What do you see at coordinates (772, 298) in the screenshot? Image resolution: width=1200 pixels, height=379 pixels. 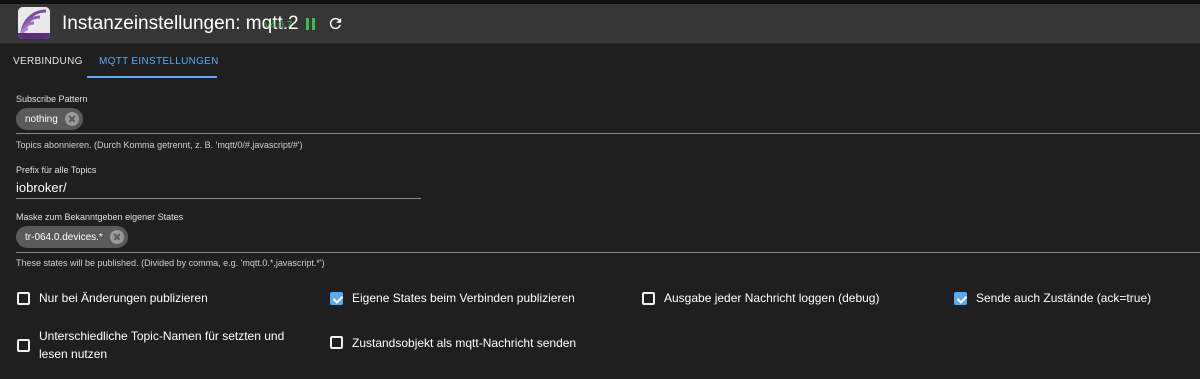 I see `checkbox-label-debug-log: Ausgabe jeder Nachricht loggen (debug)` at bounding box center [772, 298].